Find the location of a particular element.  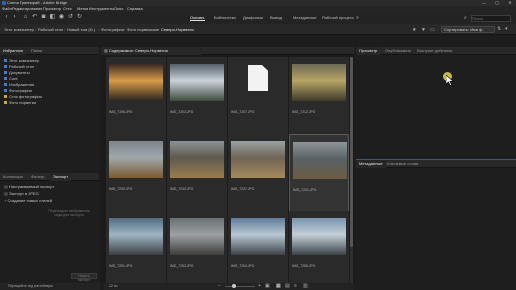

view-compact-icon: ▥ is located at coordinates (305, 286).